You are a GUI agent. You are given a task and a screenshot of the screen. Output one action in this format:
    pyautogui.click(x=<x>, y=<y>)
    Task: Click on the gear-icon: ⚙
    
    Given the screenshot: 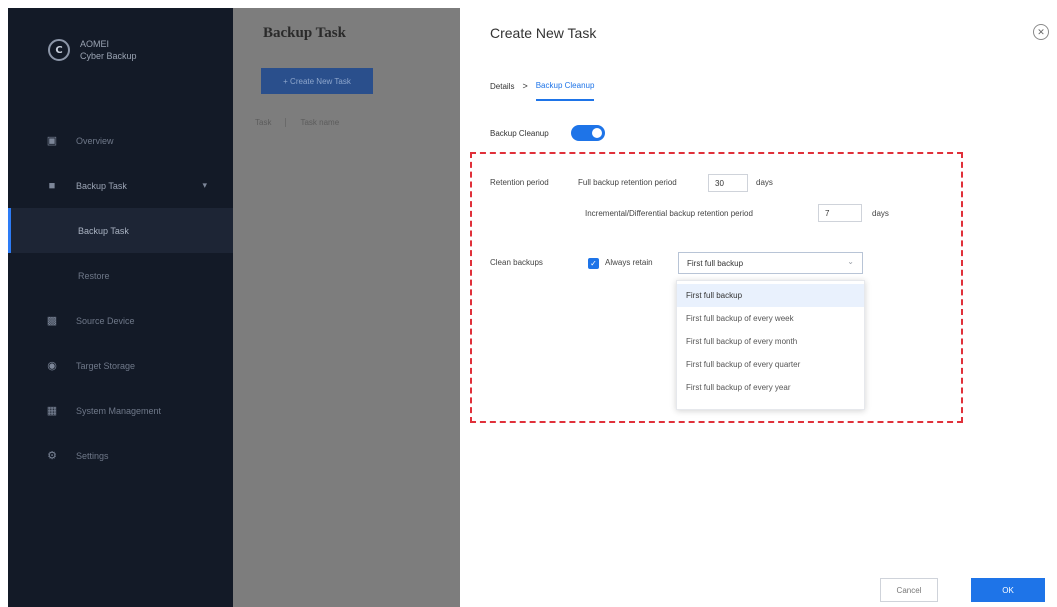 What is the action you would take?
    pyautogui.click(x=52, y=456)
    